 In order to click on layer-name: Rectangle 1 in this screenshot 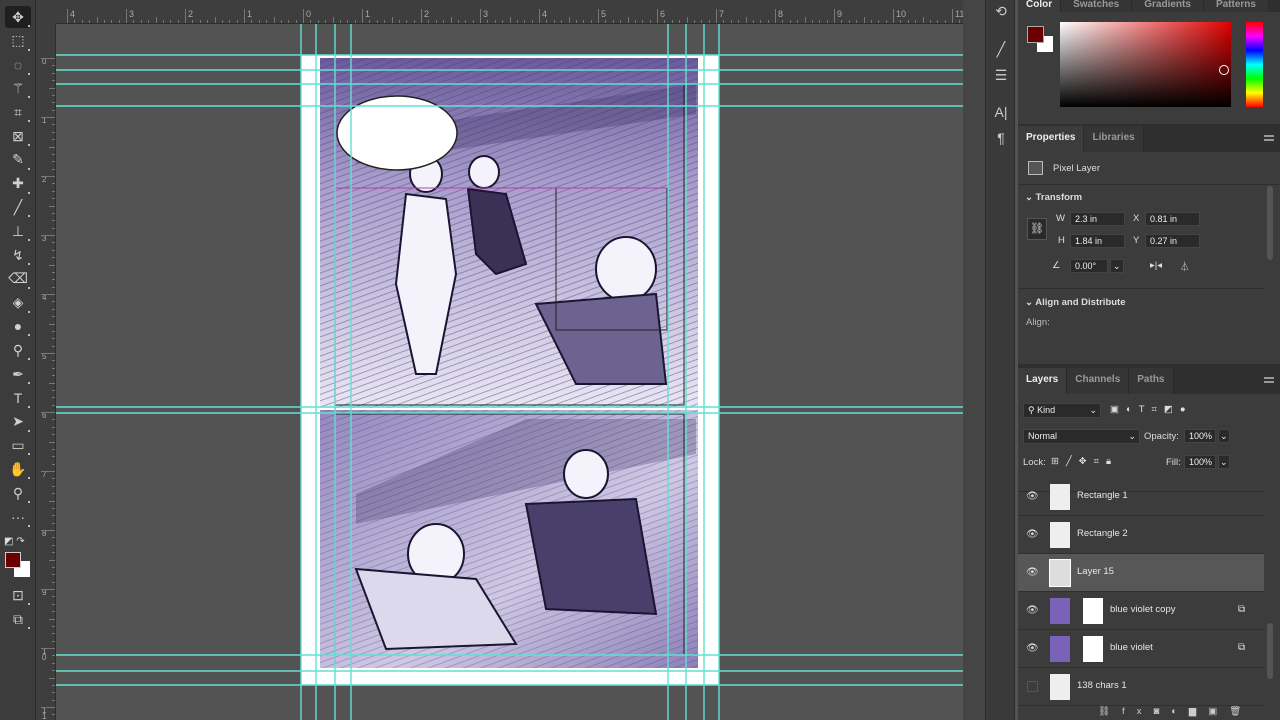, I will do `click(1102, 495)`.